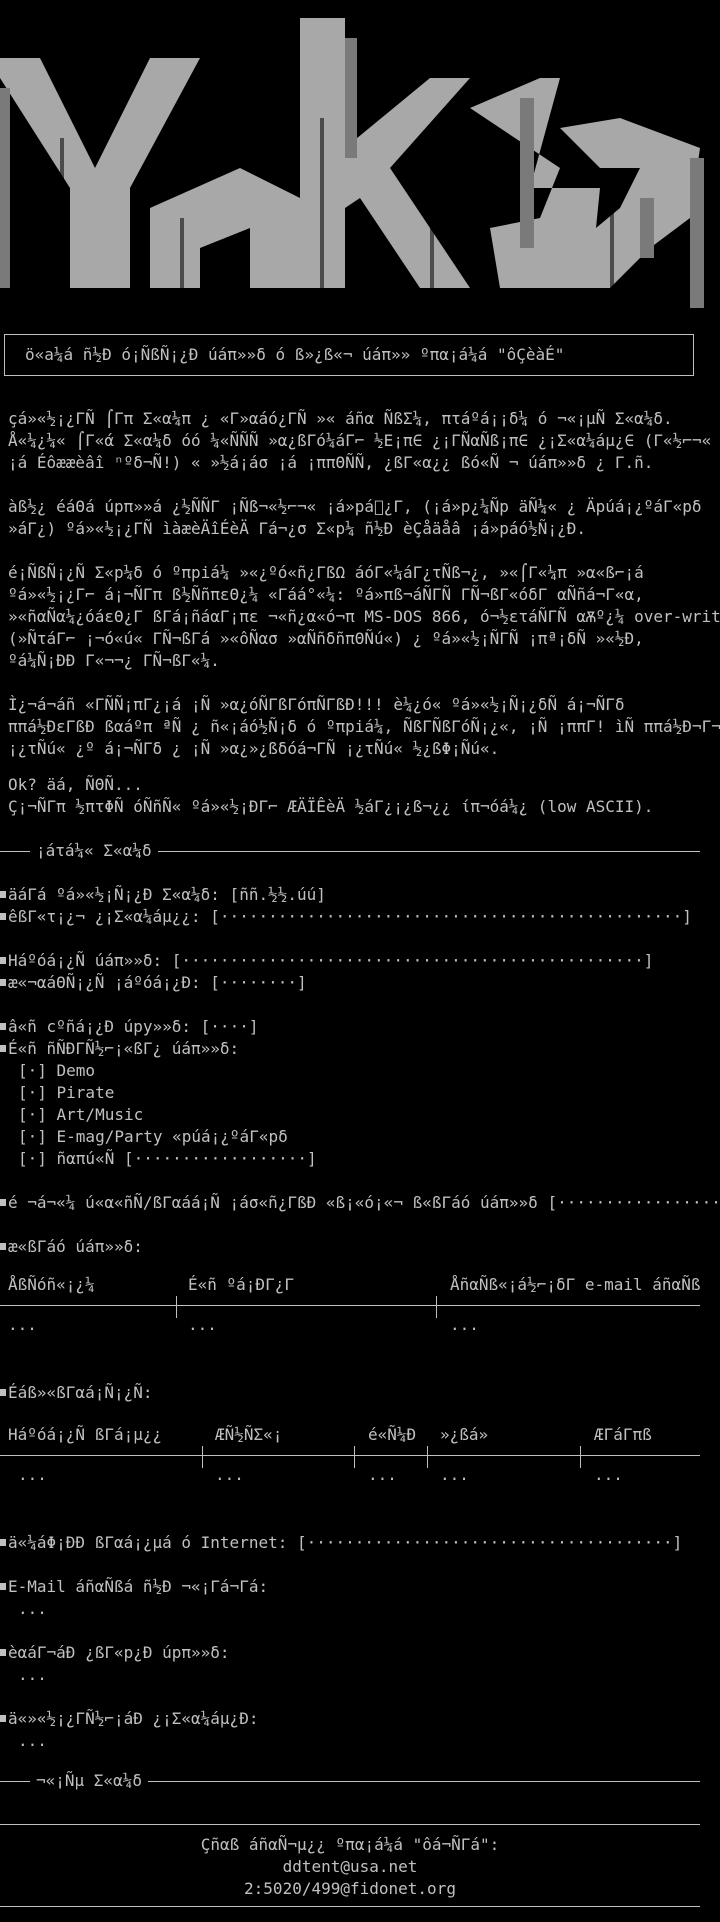  I want to click on field-date: äáΓá ºá»«½¡Ñ¡¿Ð Σ«α¼δ: [ññ.½½.úú], so click(163, 895).